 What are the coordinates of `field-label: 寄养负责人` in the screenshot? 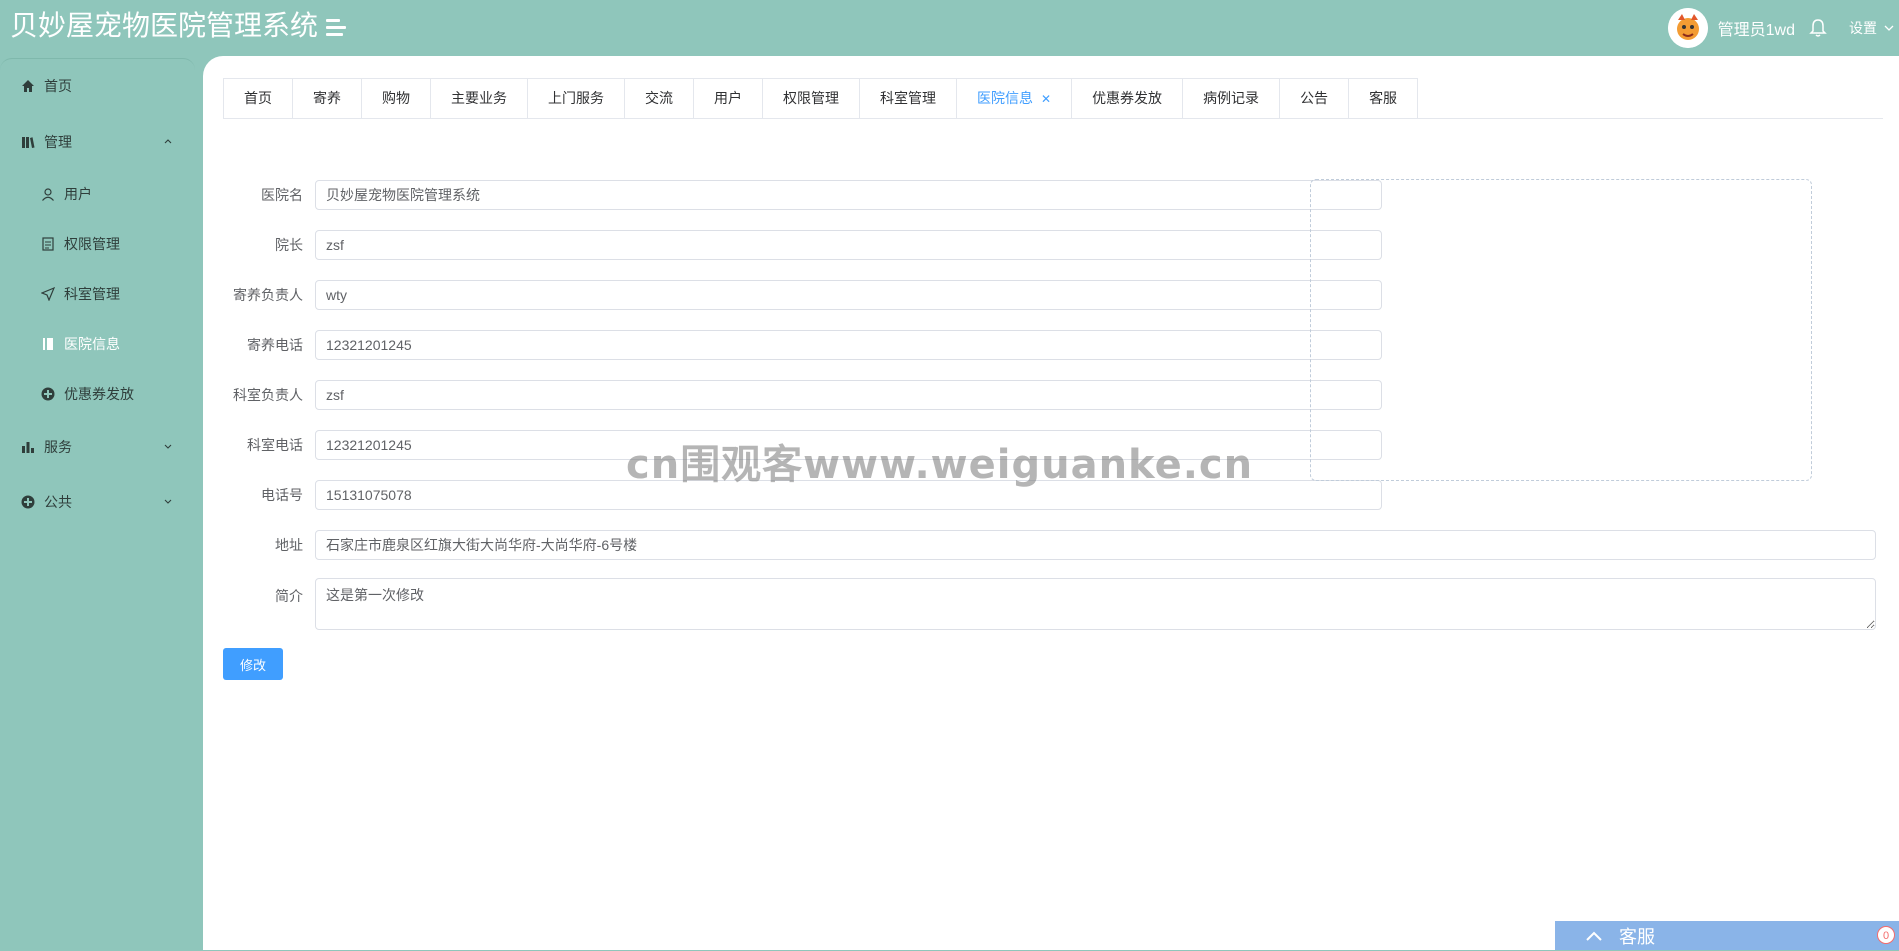 It's located at (268, 295).